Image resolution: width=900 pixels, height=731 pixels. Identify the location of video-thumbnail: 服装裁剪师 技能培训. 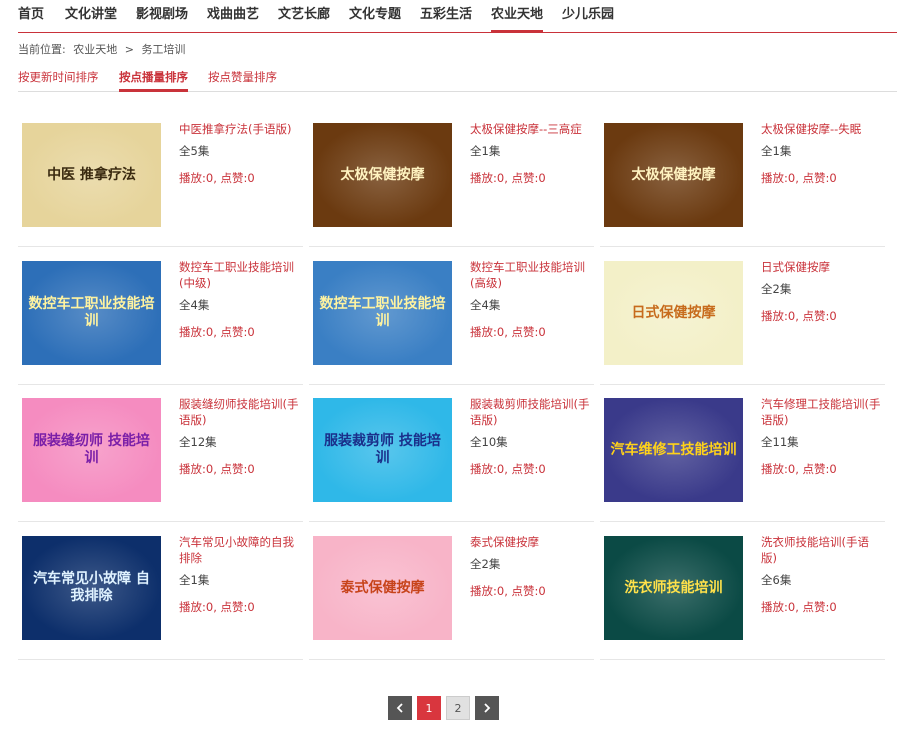
(382, 450).